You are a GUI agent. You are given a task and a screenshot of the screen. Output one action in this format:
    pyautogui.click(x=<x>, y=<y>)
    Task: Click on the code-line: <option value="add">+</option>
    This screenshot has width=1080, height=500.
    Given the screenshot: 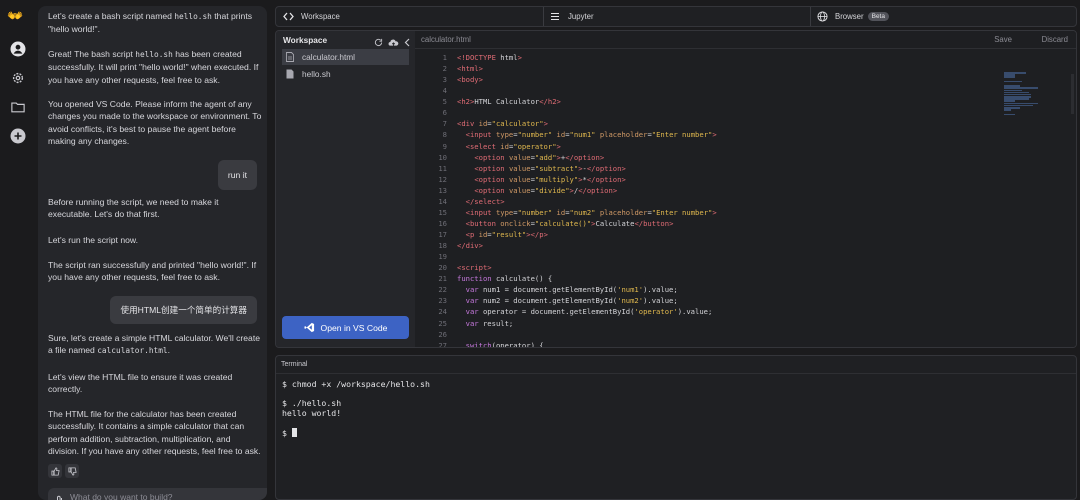 What is the action you would take?
    pyautogui.click(x=587, y=157)
    